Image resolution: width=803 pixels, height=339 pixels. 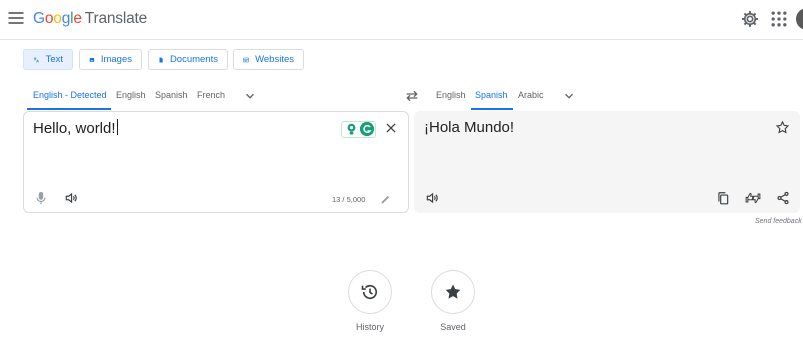 I want to click on brand-letter: e, so click(x=77, y=18).